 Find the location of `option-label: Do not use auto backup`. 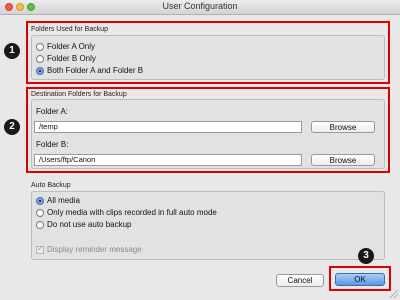

option-label: Do not use auto backup is located at coordinates (89, 224).